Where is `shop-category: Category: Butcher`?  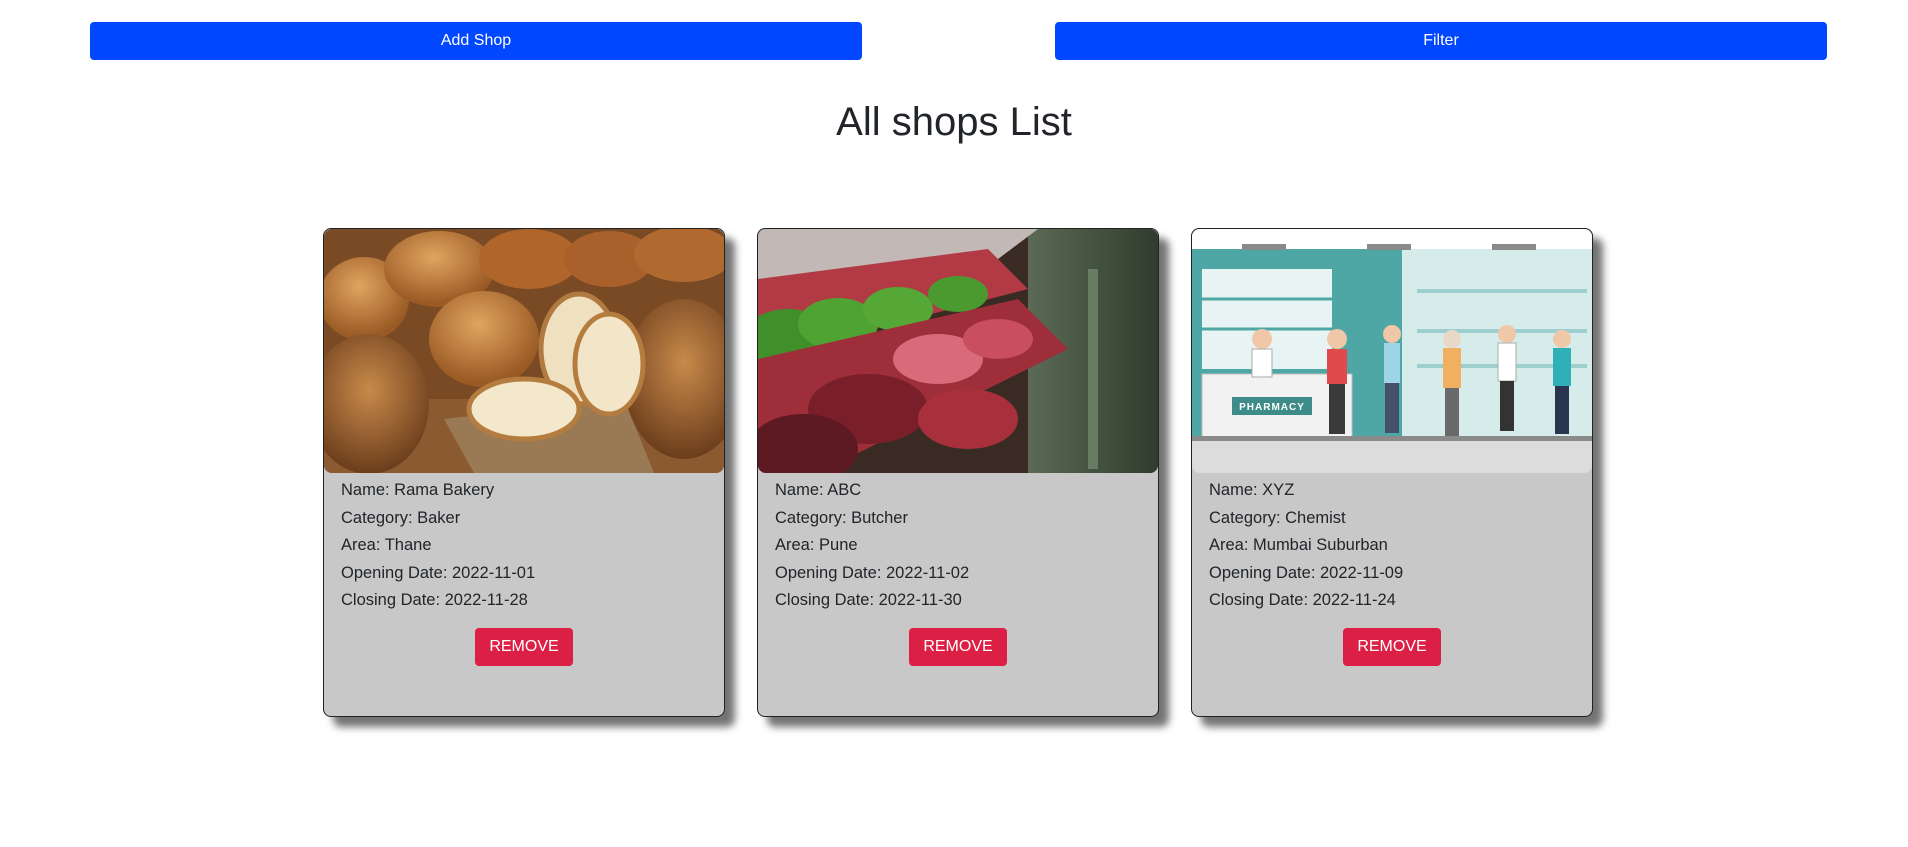
shop-category: Category: Butcher is located at coordinates (841, 517).